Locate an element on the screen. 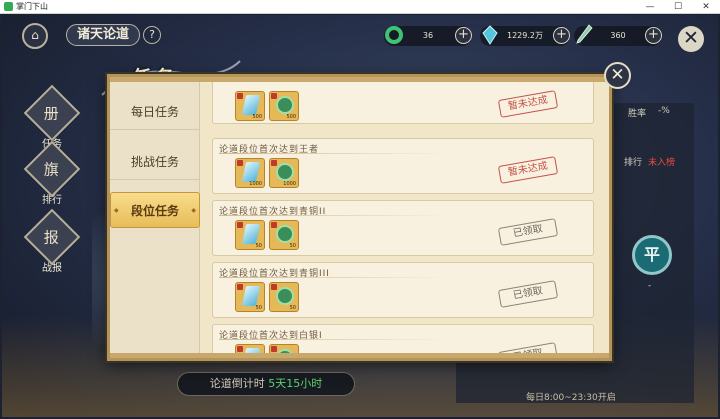 This screenshot has width=720, height=419. reward-dragon-icon: 1000 is located at coordinates (284, 173).